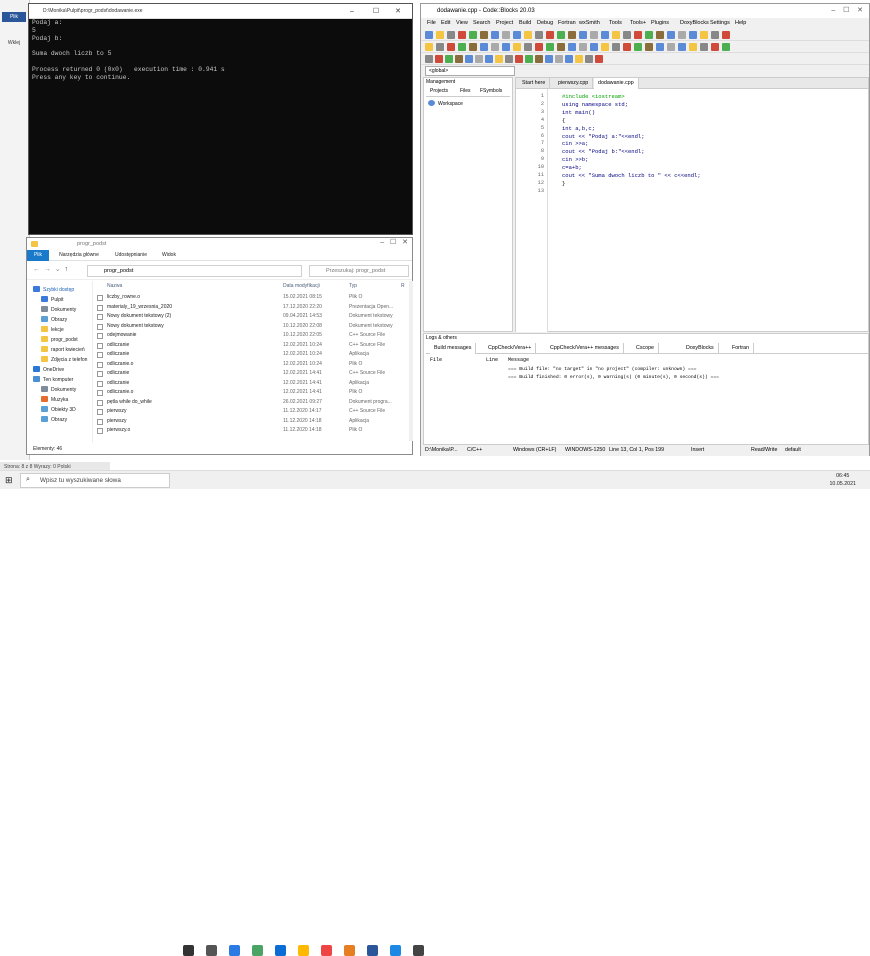  What do you see at coordinates (525, 23) in the screenshot?
I see `menu-item: Build` at bounding box center [525, 23].